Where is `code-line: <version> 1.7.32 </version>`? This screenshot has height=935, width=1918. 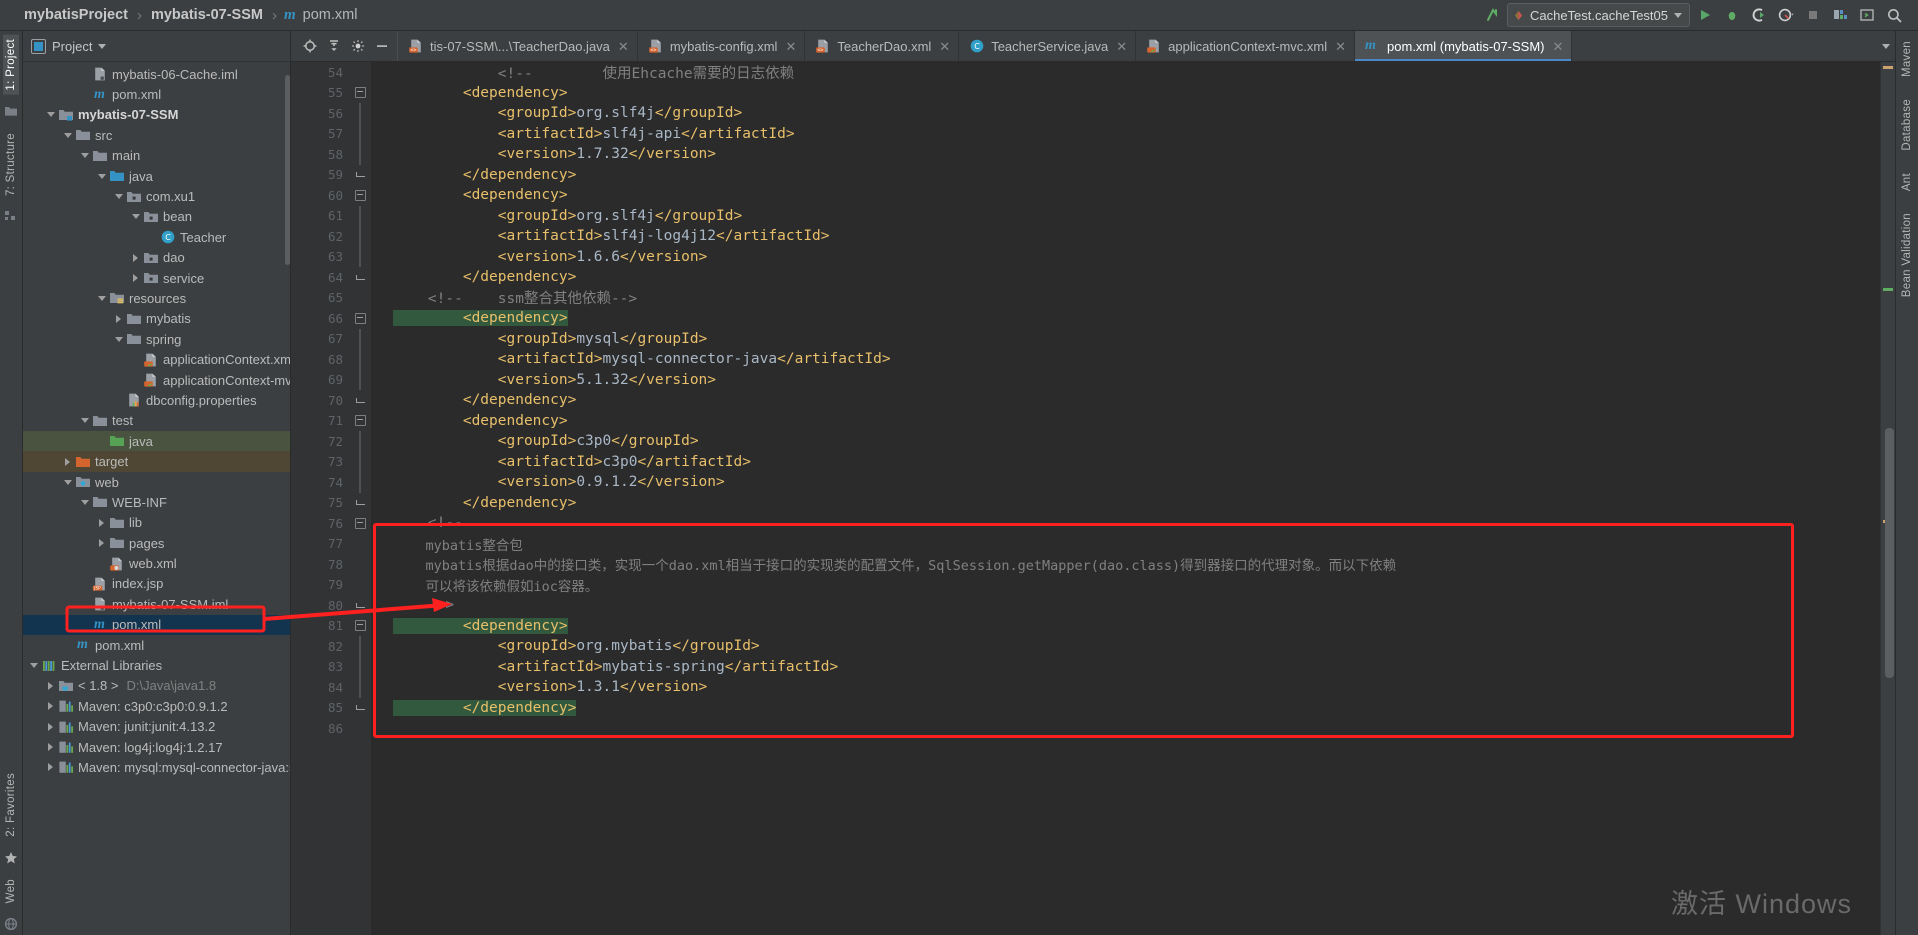
code-line: <version> 1.7.32 </version> is located at coordinates (1125, 154).